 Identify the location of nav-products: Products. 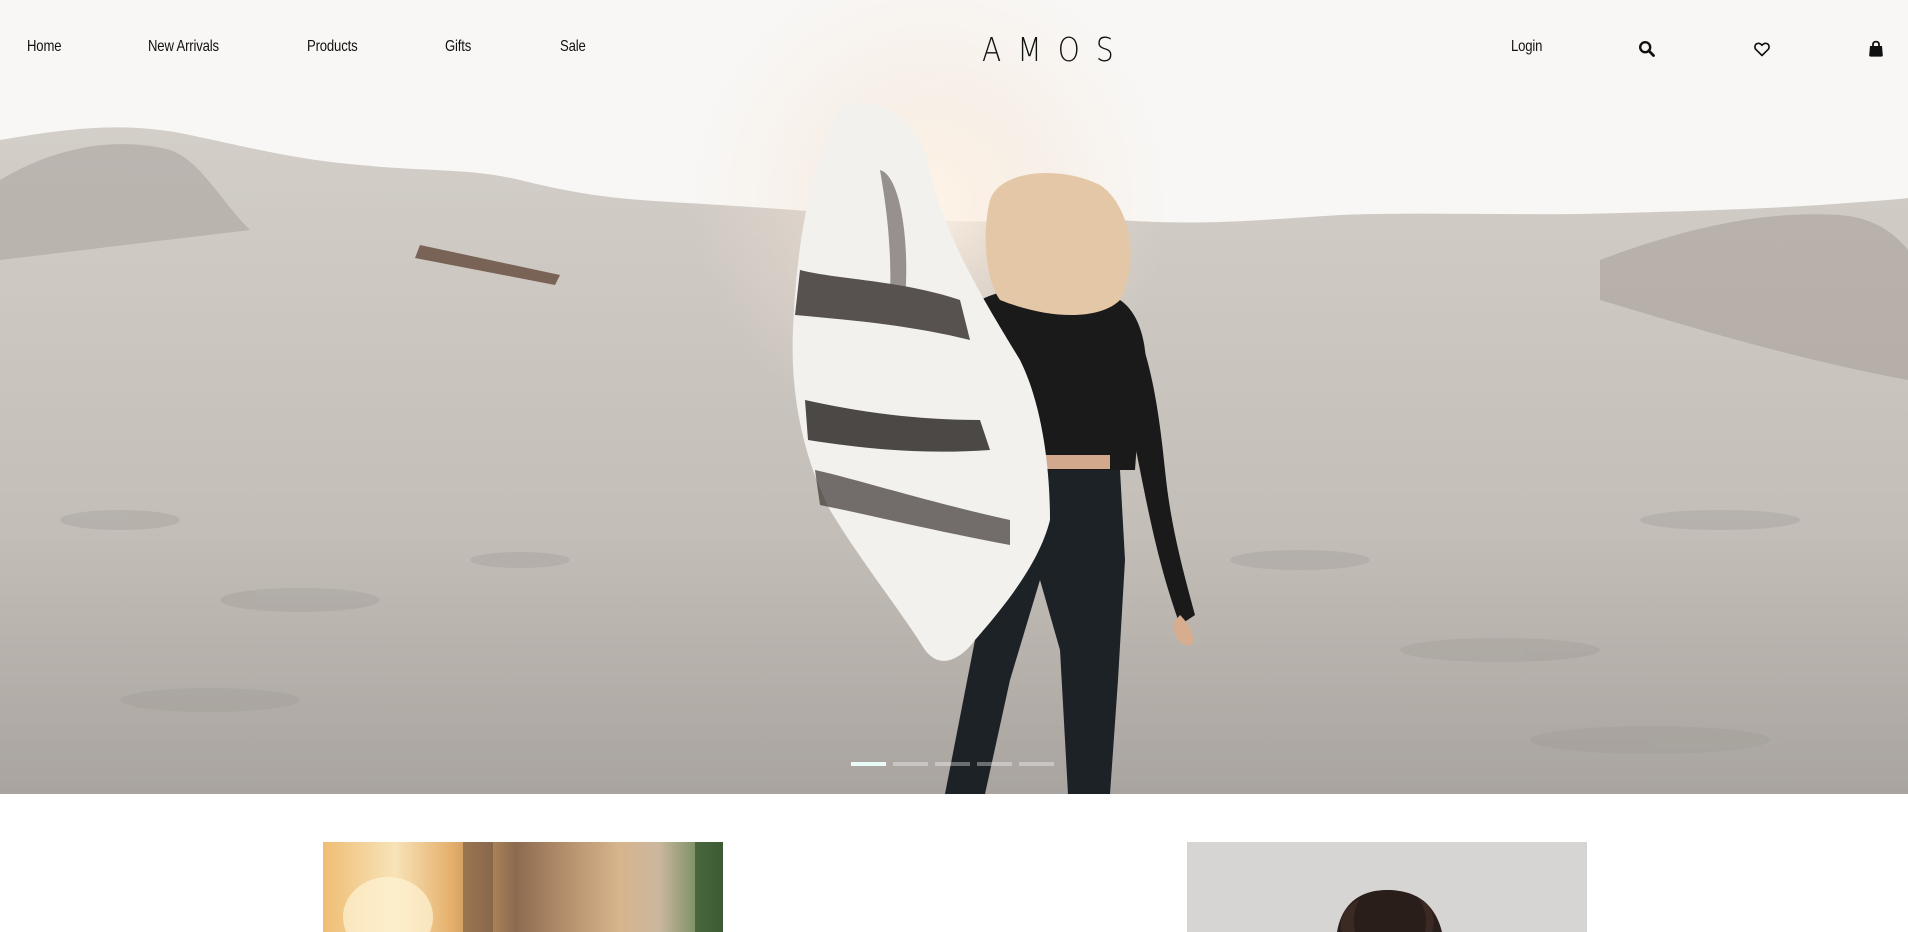
(332, 47).